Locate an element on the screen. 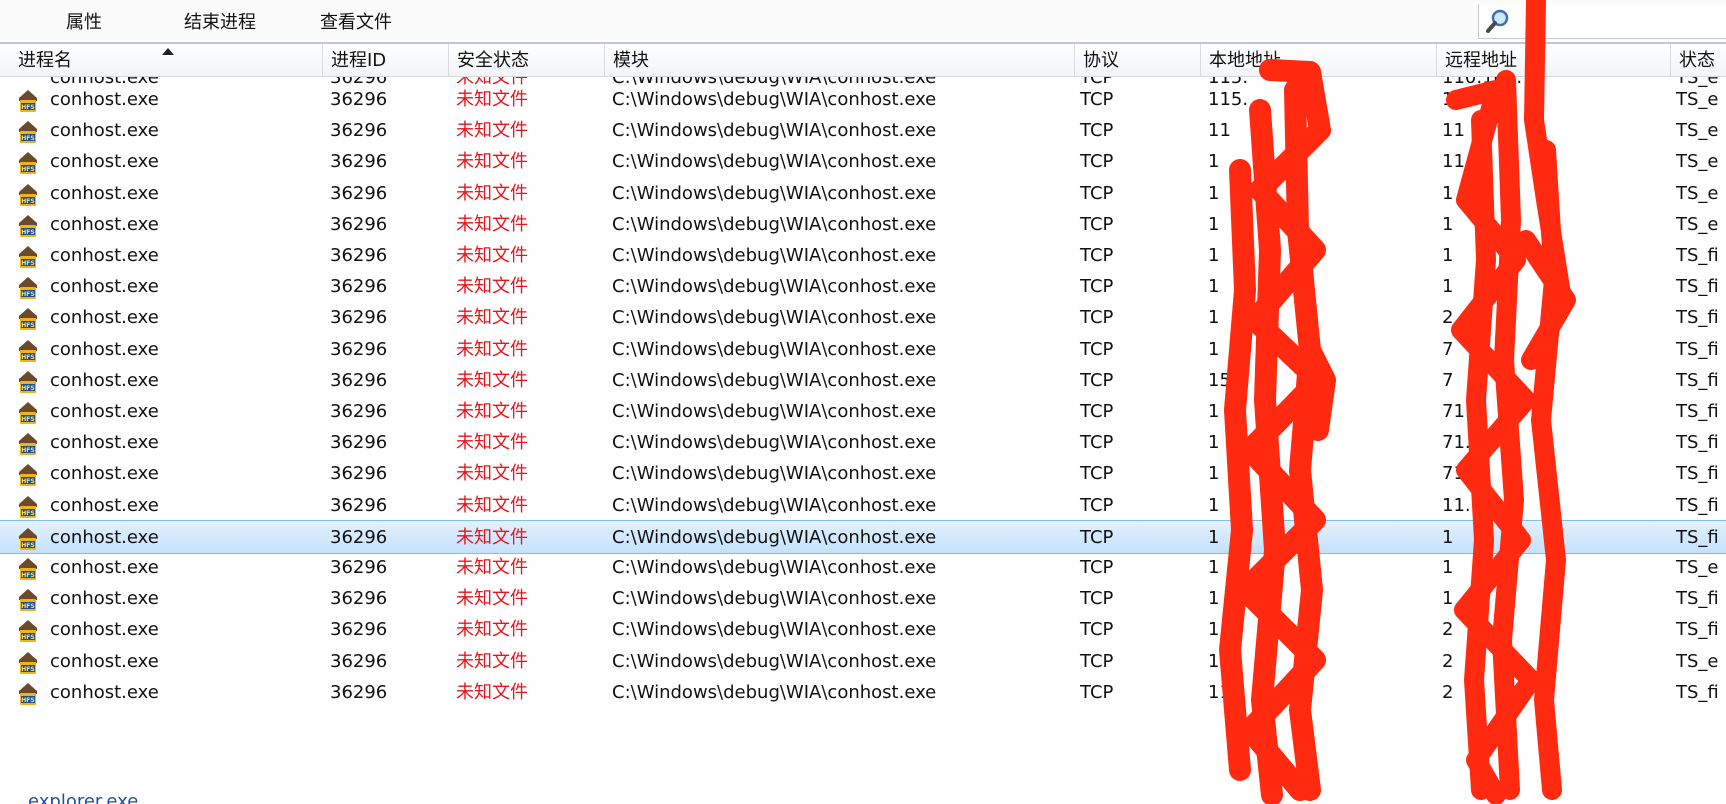  search-icon is located at coordinates (1498, 21).